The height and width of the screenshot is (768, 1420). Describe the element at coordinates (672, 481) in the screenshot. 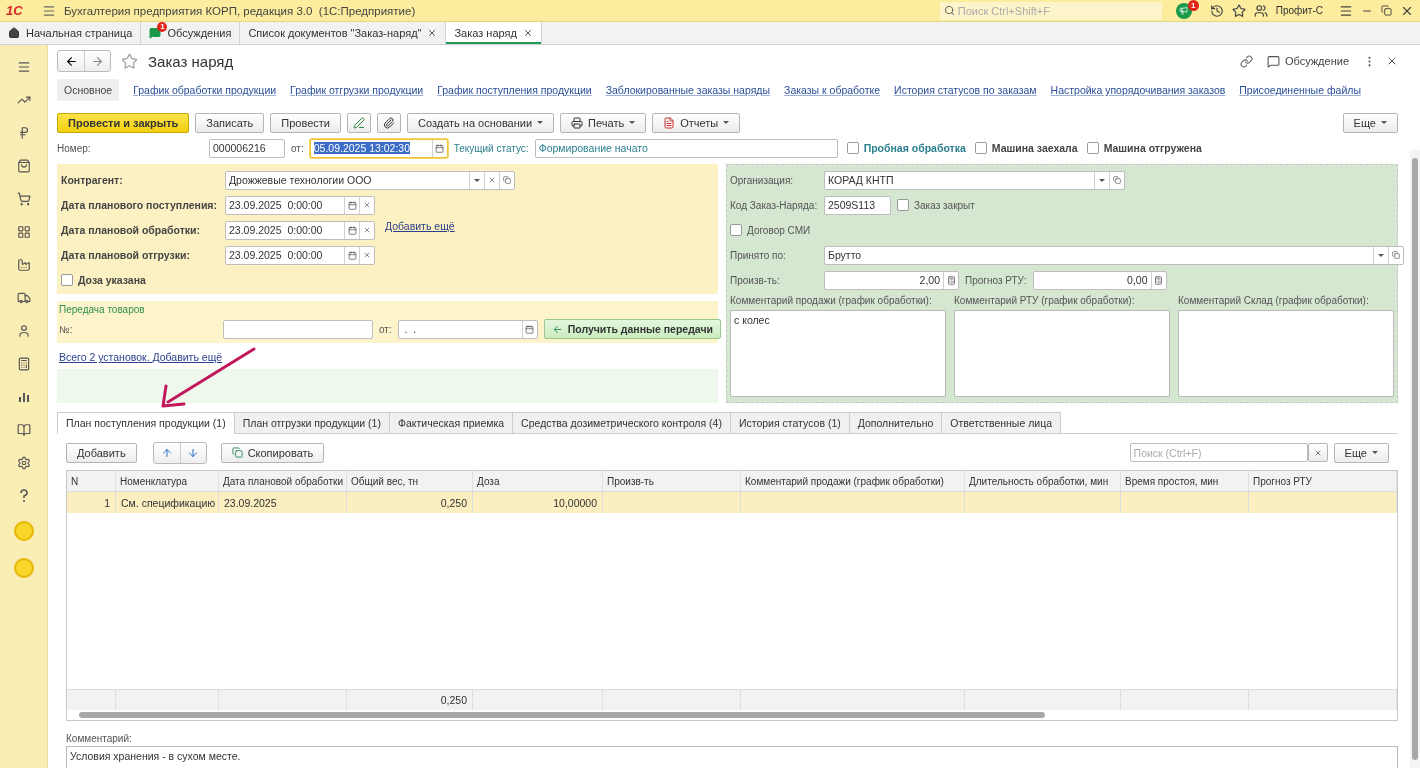

I see `column-header: Произв-ть` at that location.